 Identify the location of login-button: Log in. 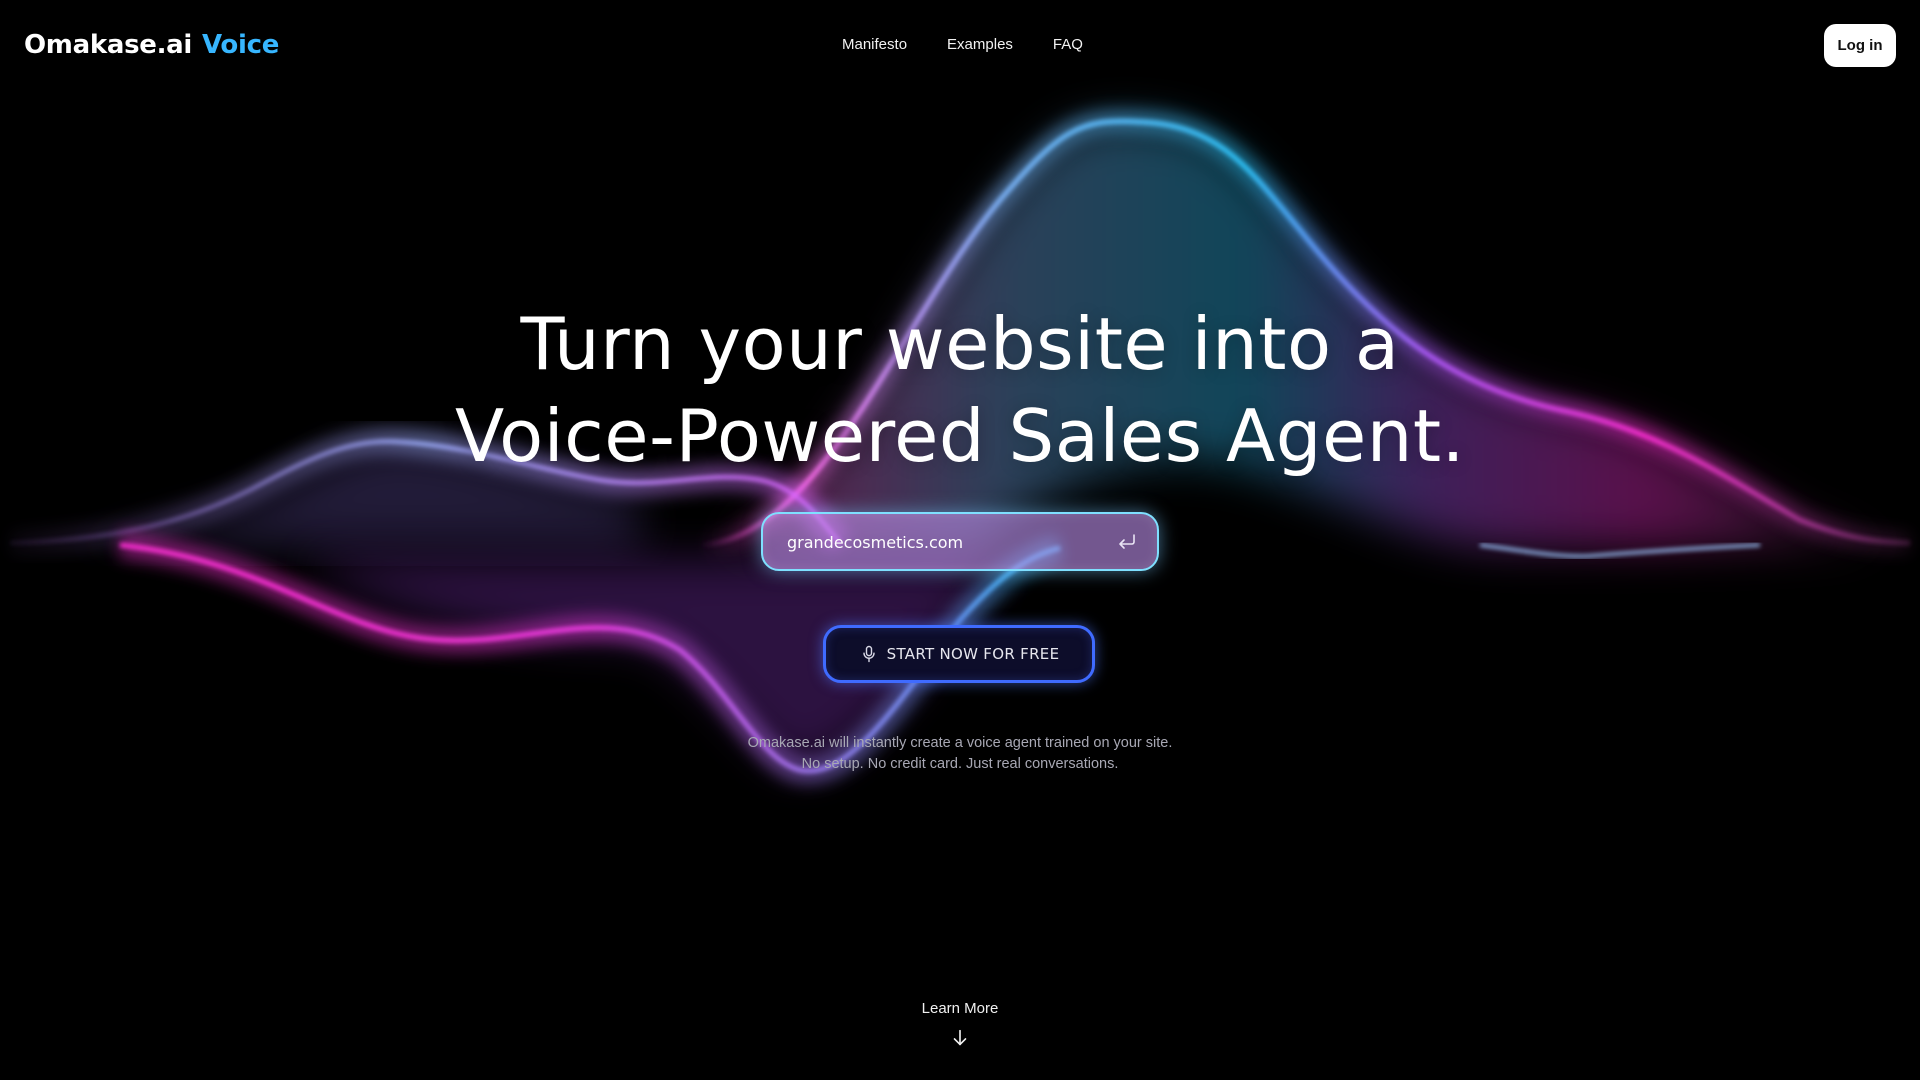
(1860, 45).